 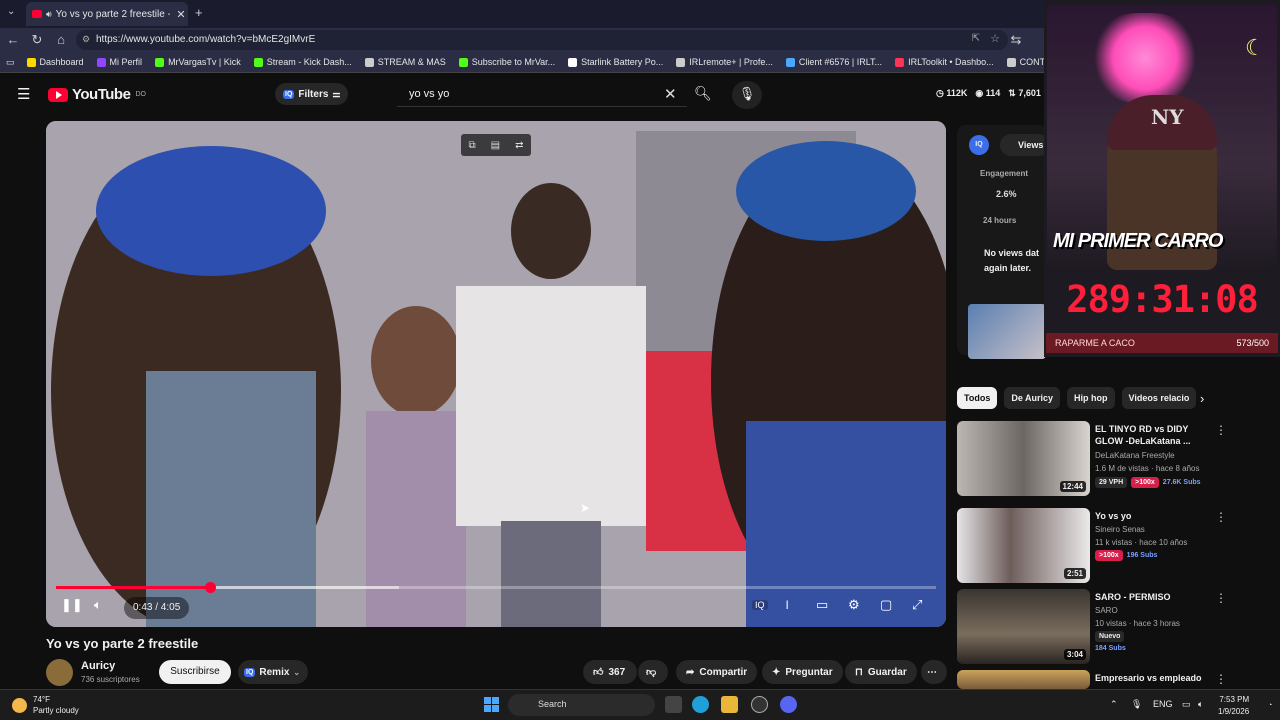 What do you see at coordinates (1091, 398) in the screenshot?
I see `chip-hip-hop: Hip hop` at bounding box center [1091, 398].